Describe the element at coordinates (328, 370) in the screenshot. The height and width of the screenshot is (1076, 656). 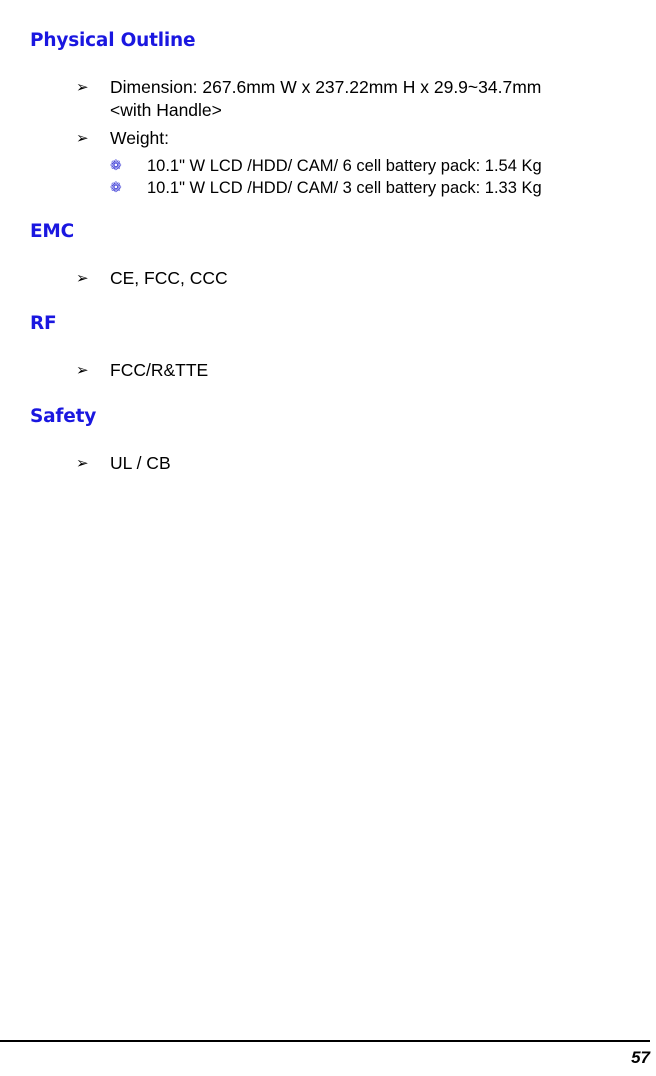
I see `list-item: ➢ FCC/R&TTE` at that location.